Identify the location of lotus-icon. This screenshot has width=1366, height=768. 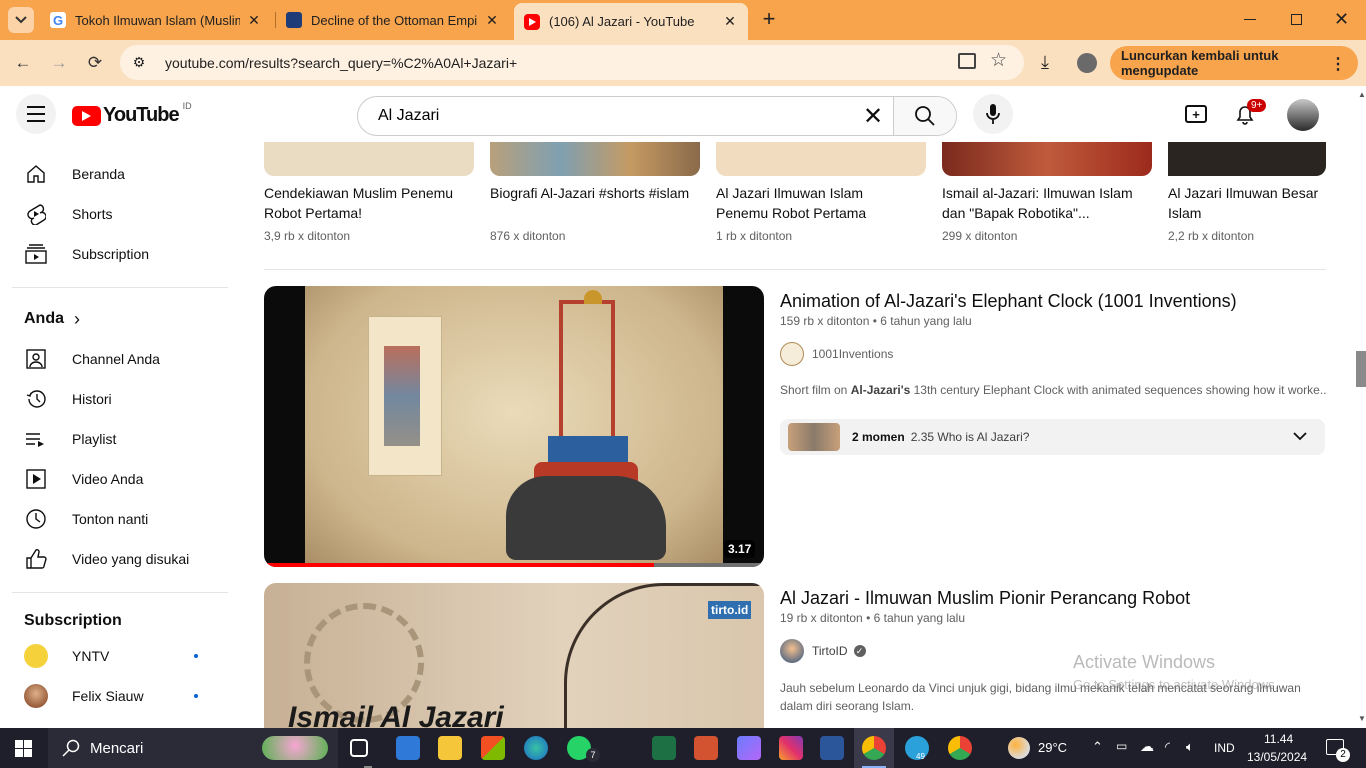
(295, 748).